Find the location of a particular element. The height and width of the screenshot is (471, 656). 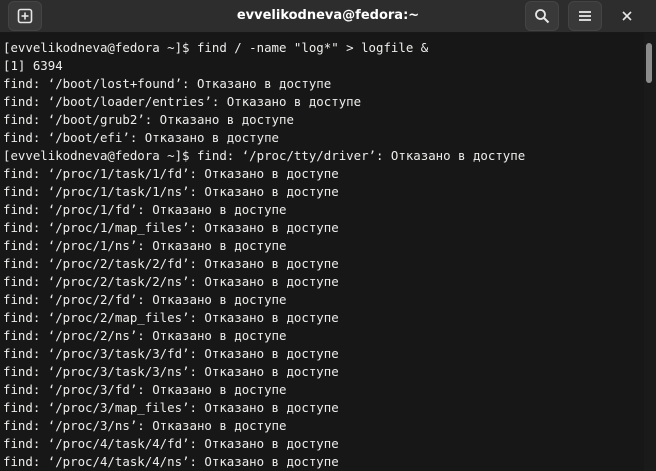

terminal-line: find: ‘/proc/1/fd’: Отказано в доступе is located at coordinates (145, 209).